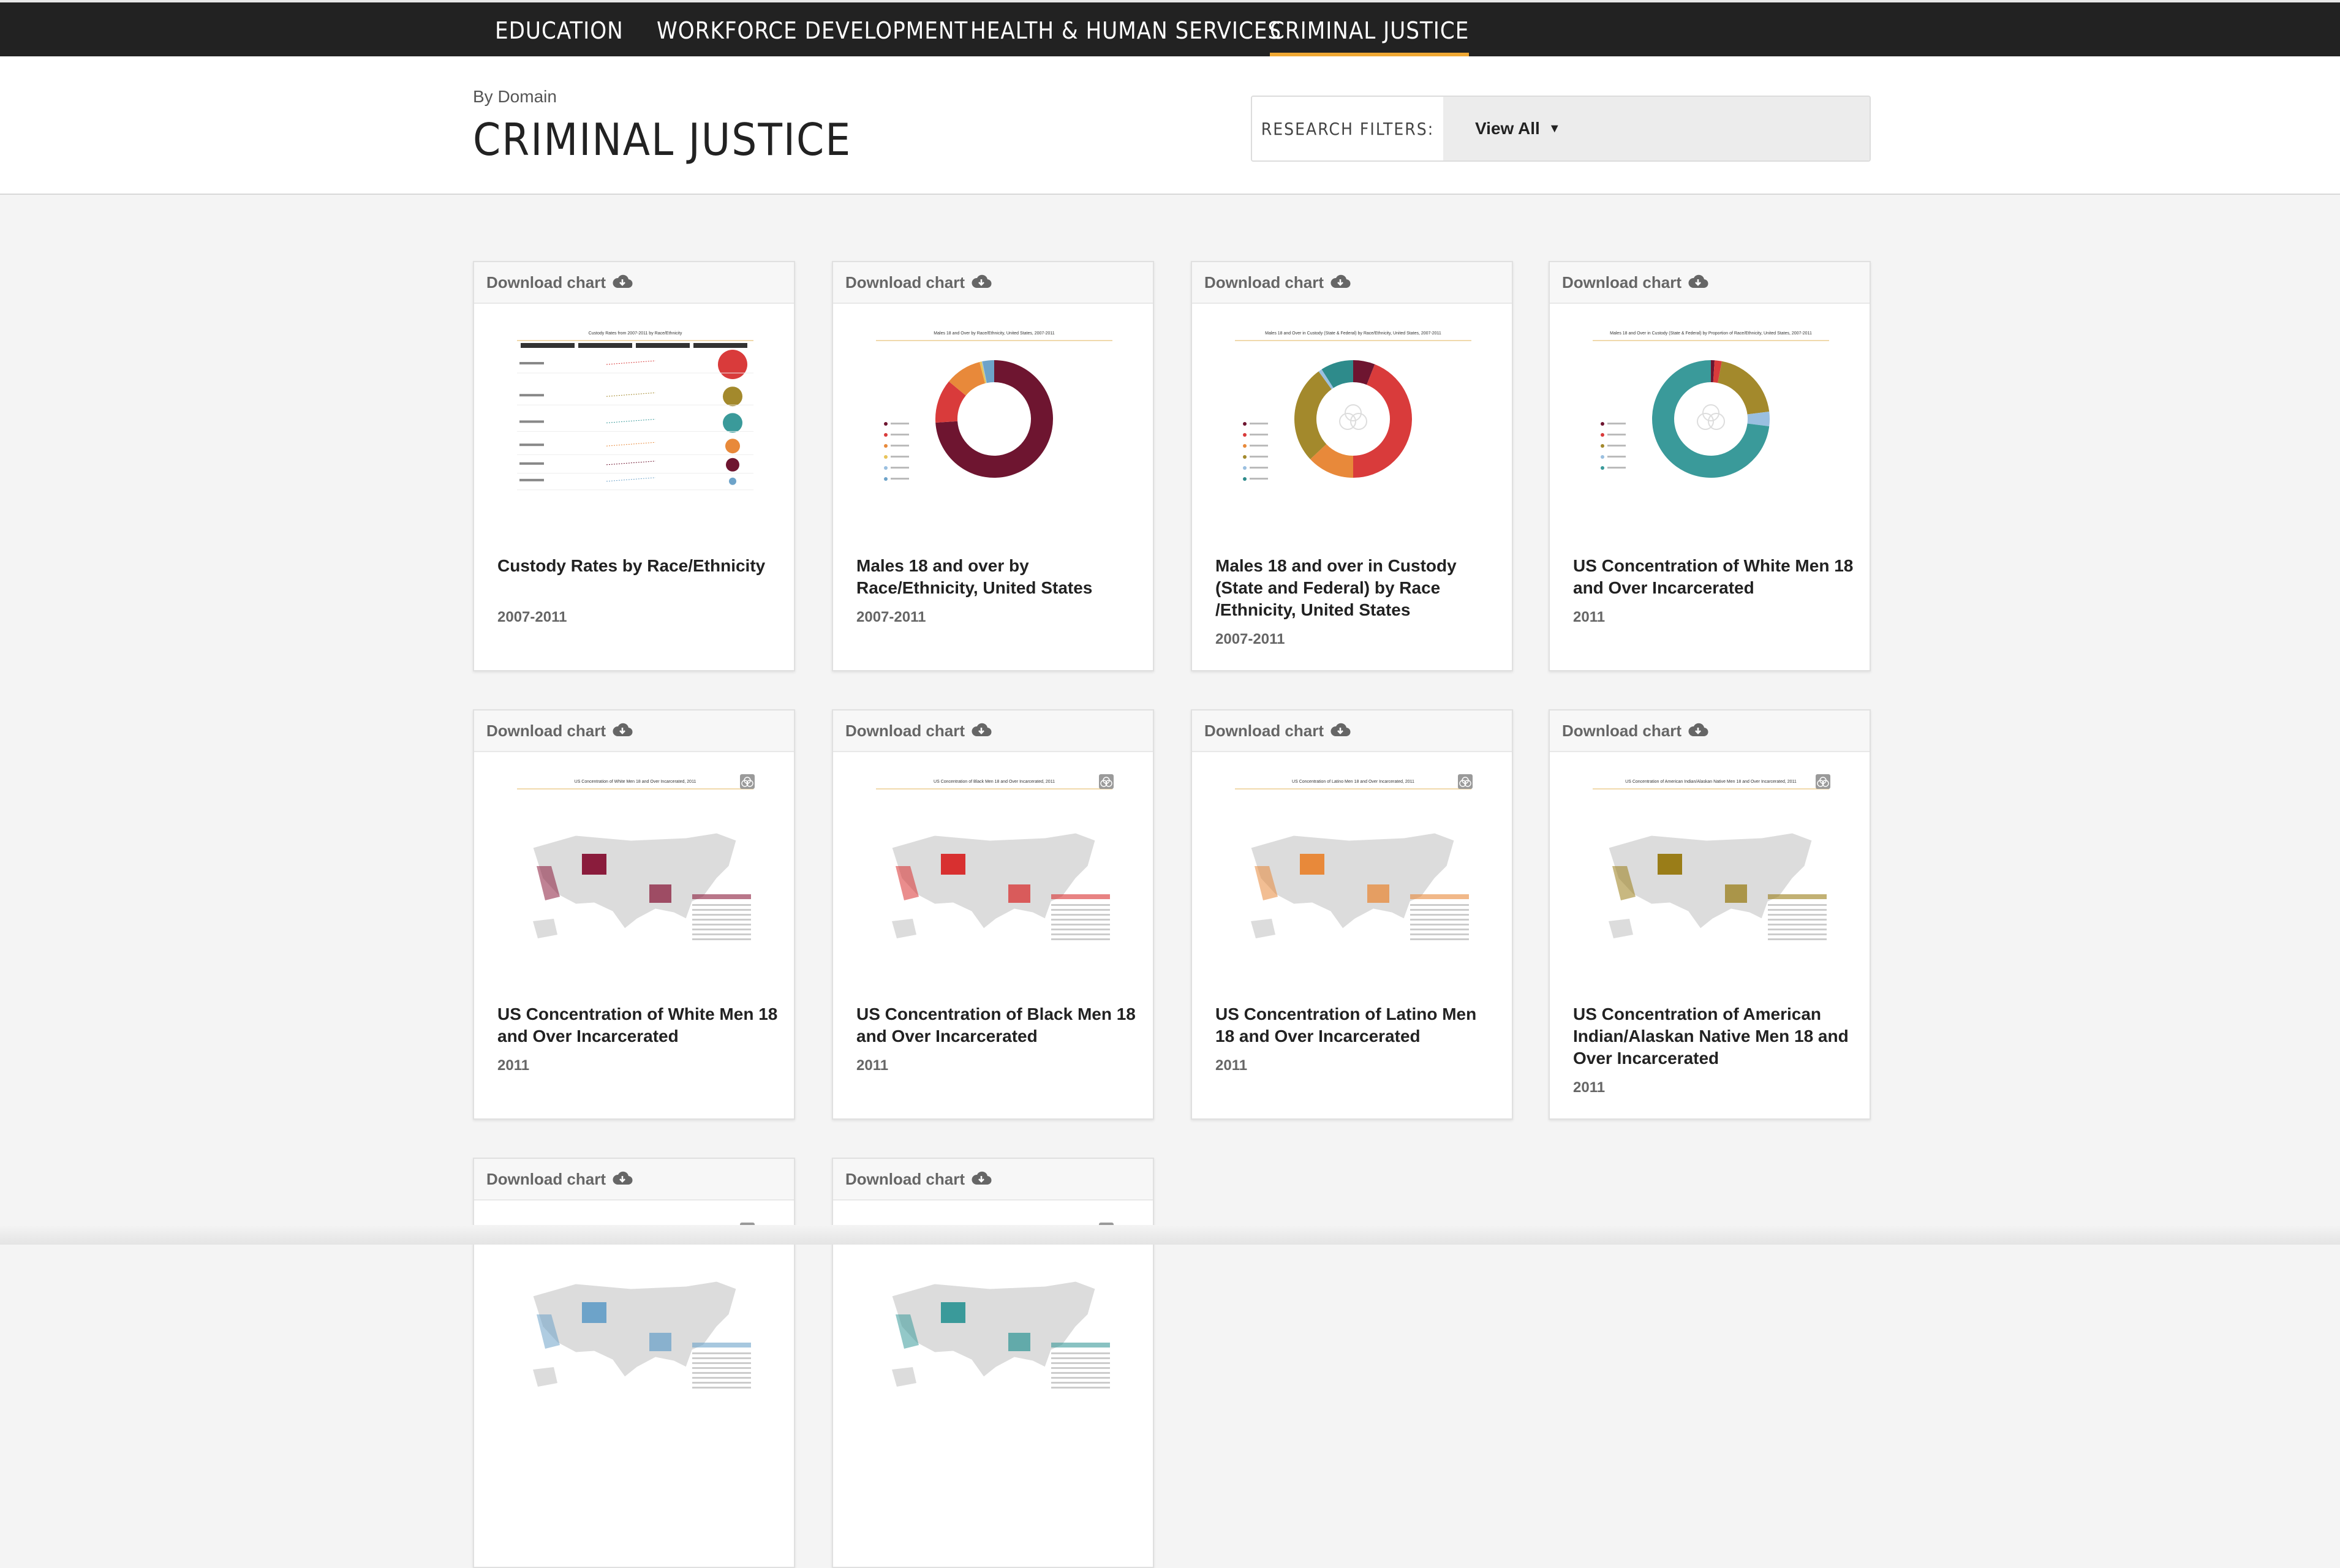  Describe the element at coordinates (638, 566) in the screenshot. I see `chart-title: Custody Rates by Race/Ethnicity` at that location.